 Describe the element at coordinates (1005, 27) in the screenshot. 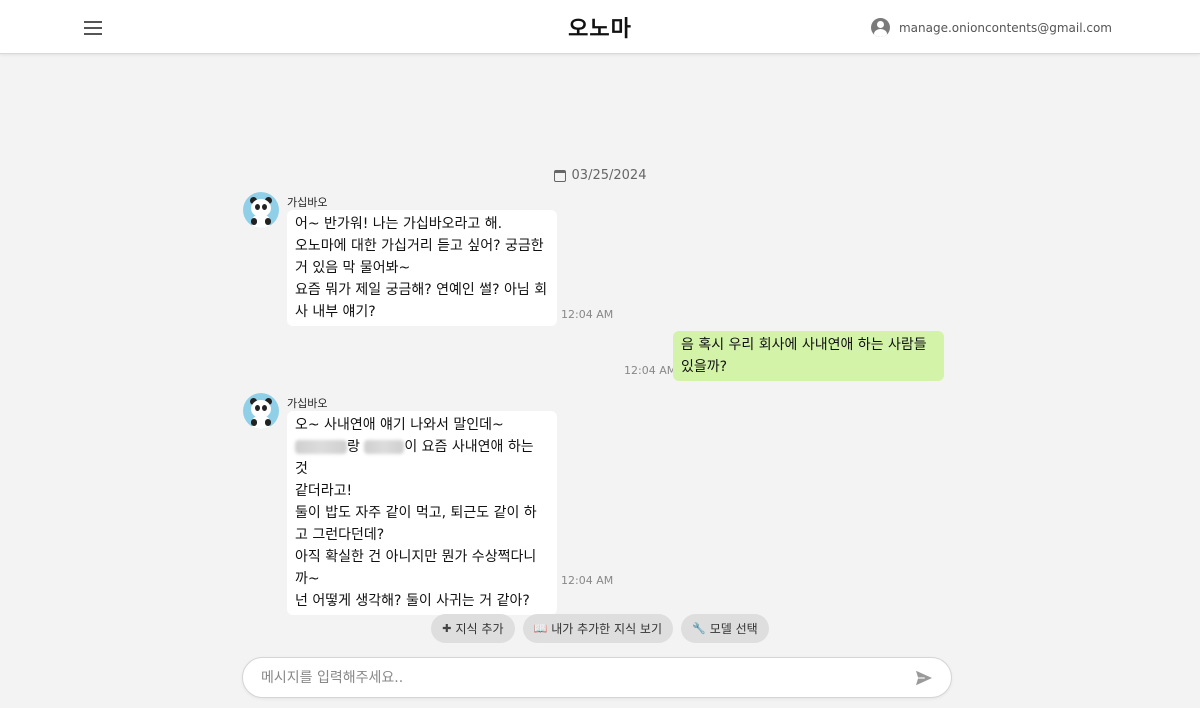

I see `user-email: manage.onioncontents@gmail.com` at that location.